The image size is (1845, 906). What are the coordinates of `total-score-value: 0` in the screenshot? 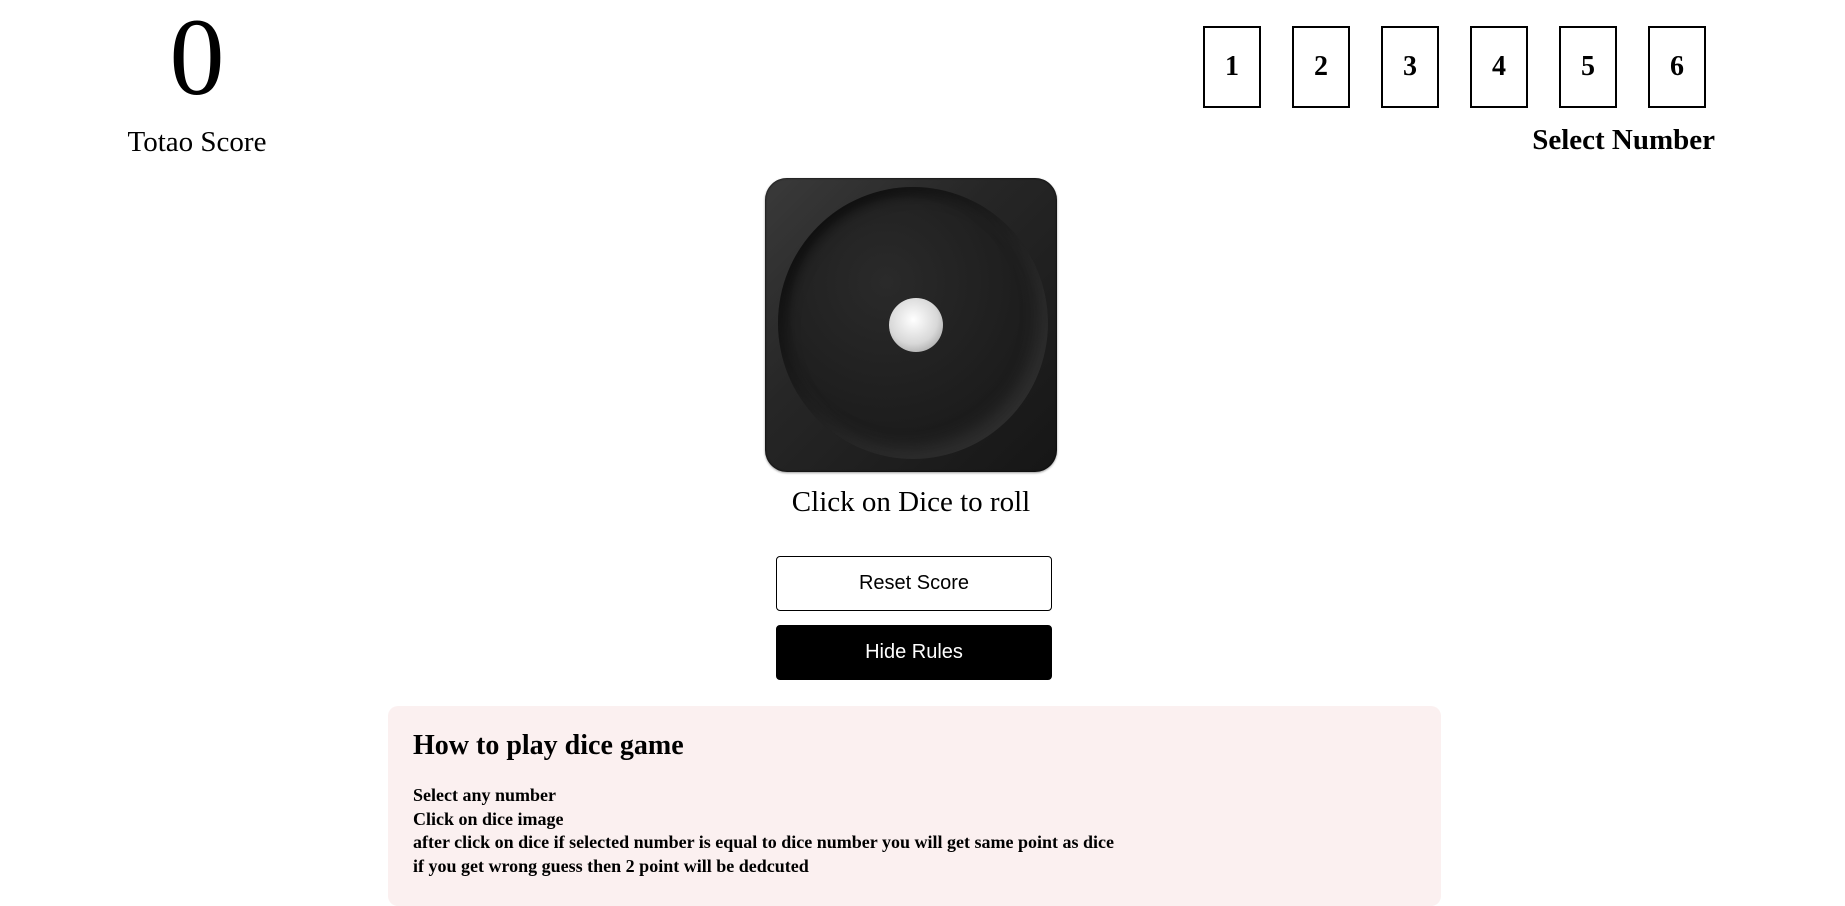 It's located at (197, 59).